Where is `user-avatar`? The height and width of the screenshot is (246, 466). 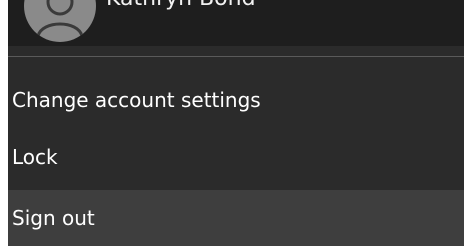 user-avatar is located at coordinates (60, 21).